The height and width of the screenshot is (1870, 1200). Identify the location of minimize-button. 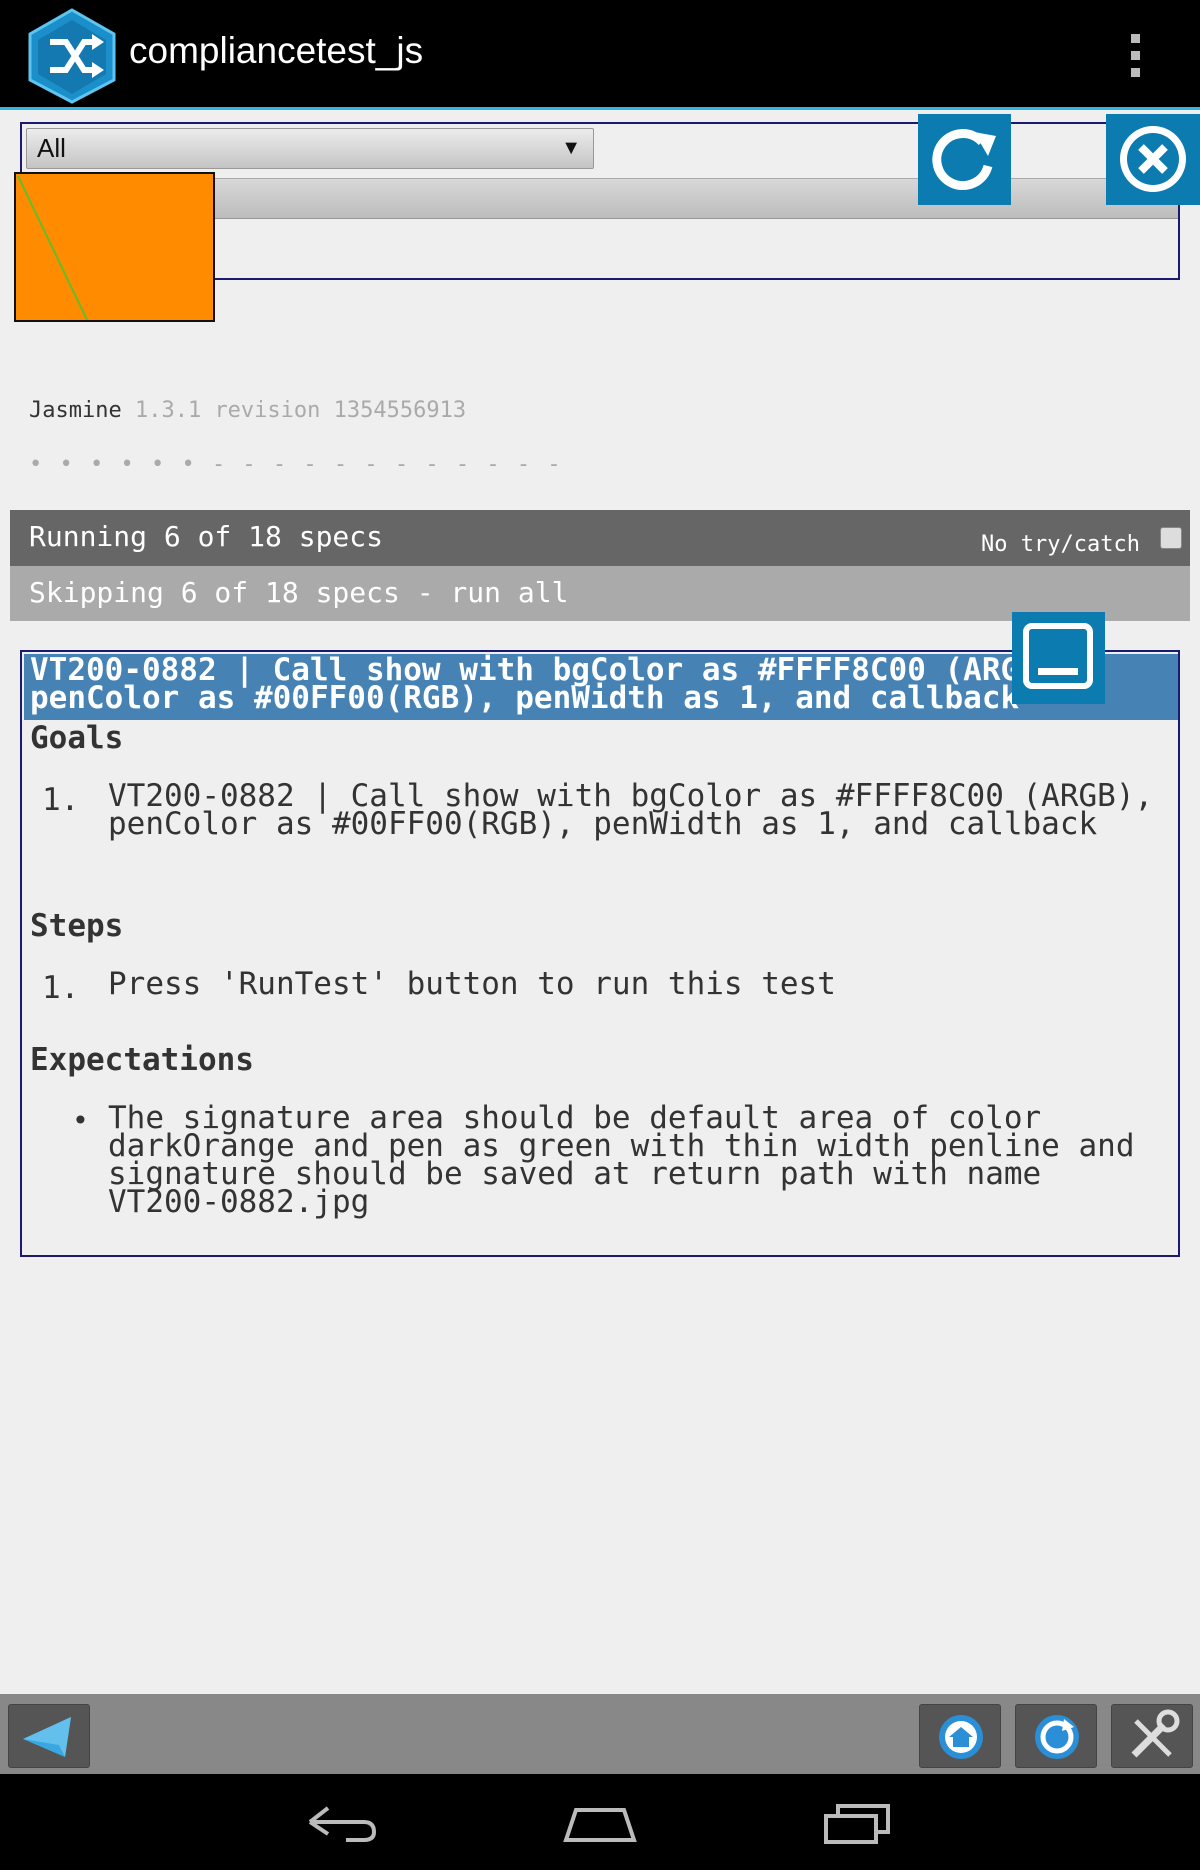
(1058, 658).